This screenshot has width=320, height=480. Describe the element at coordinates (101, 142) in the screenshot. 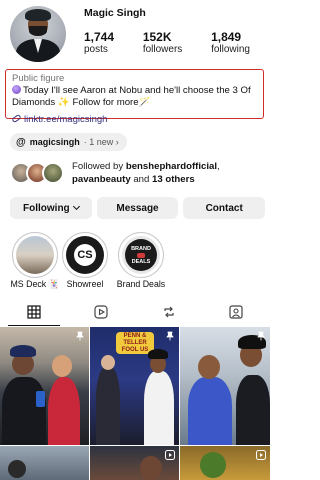

I see `threads-new-count: · 1 new ›` at that location.